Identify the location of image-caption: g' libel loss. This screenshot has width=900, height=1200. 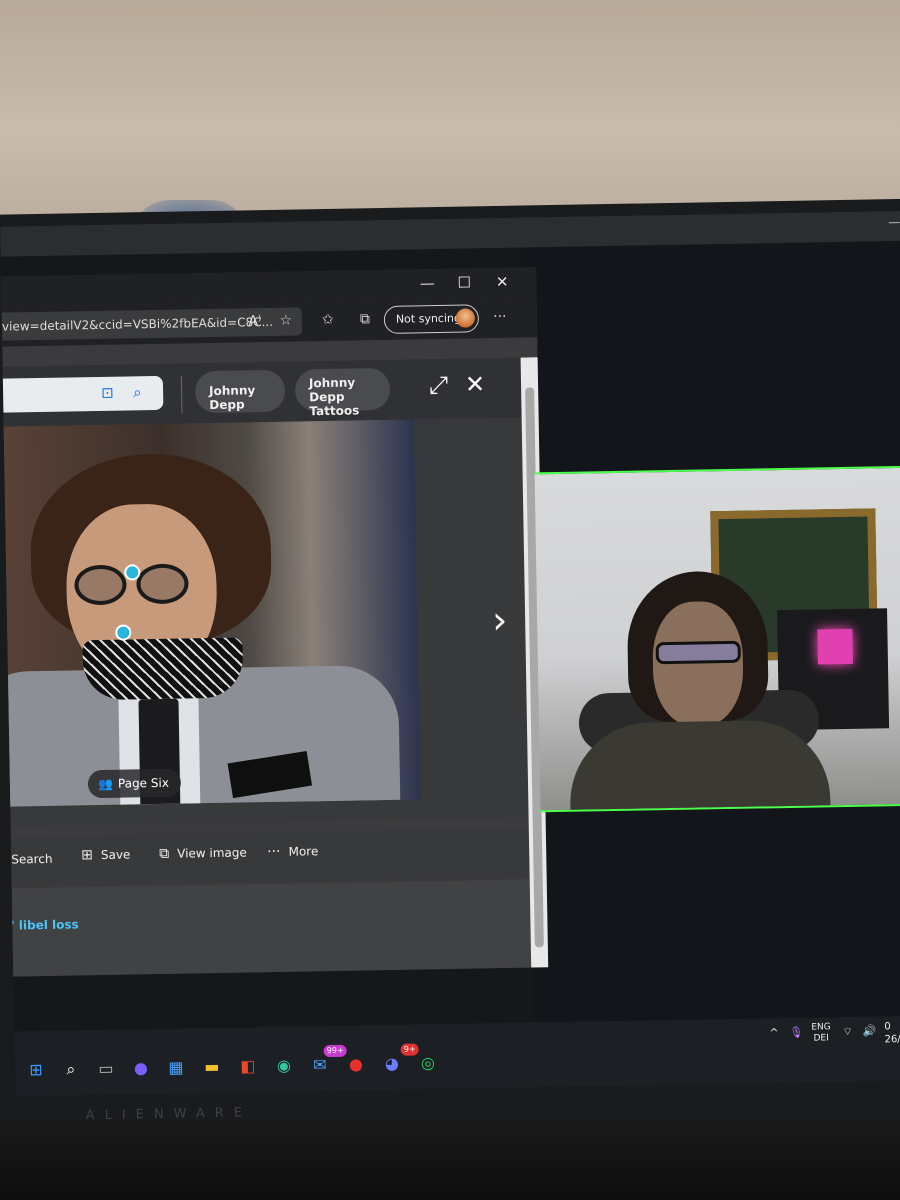
(266, 928).